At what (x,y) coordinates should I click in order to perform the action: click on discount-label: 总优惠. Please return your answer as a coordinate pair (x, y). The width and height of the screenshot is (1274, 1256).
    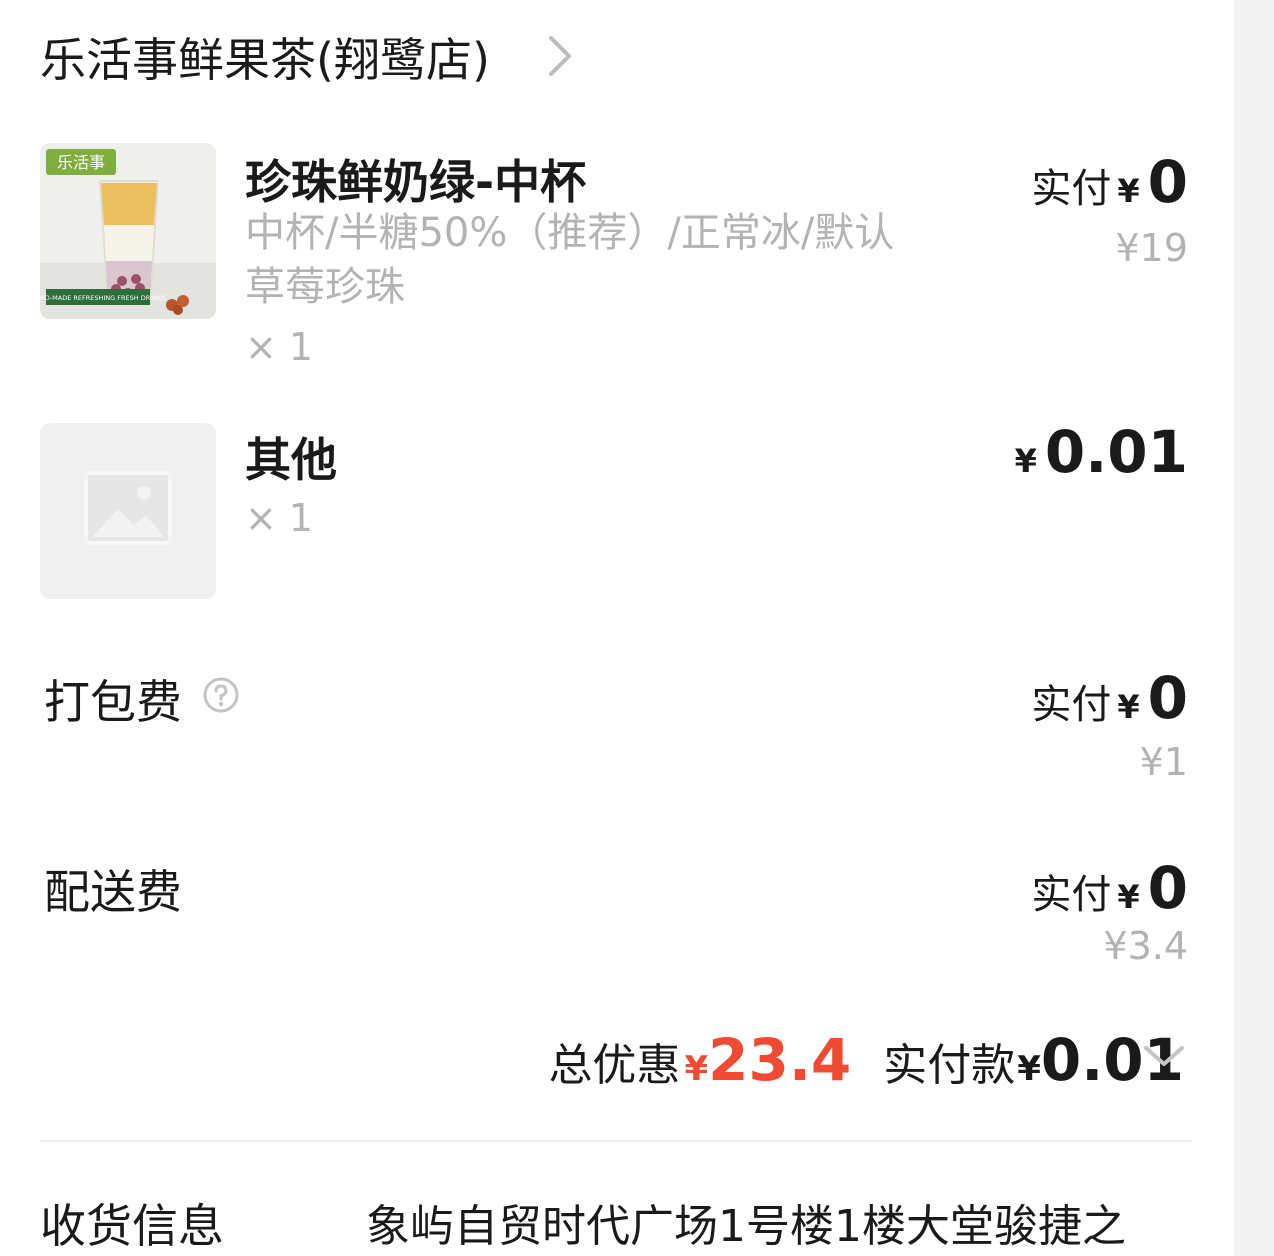
    Looking at the image, I should click on (614, 1065).